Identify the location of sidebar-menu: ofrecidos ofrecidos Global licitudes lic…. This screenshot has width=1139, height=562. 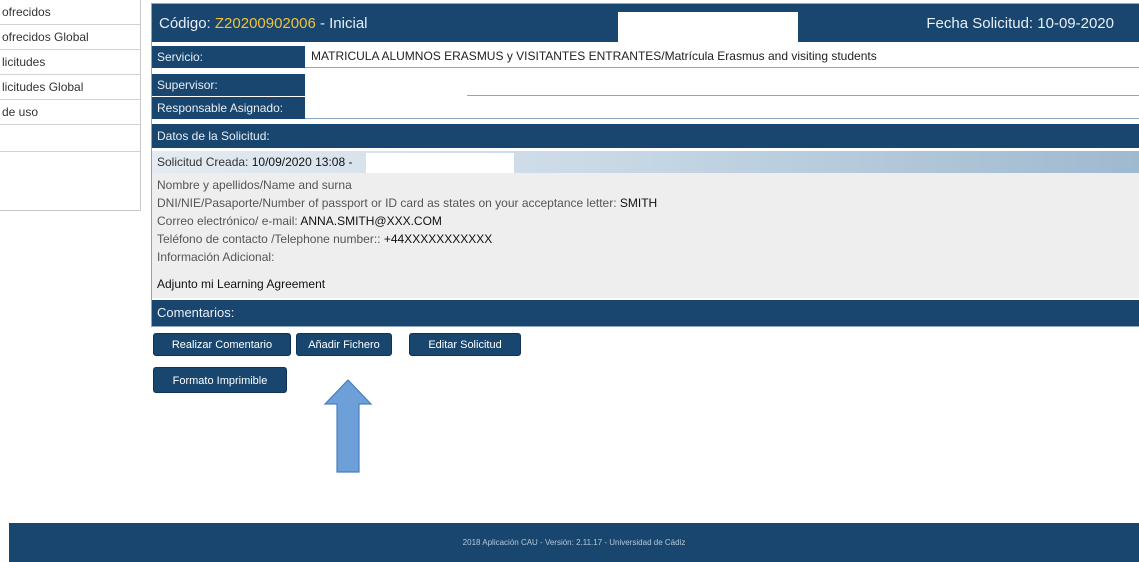
(70, 105).